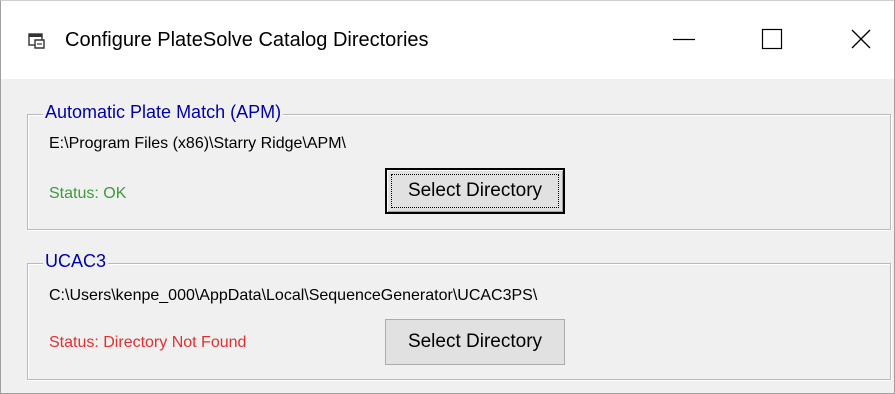 The image size is (895, 394). I want to click on close-icon, so click(861, 39).